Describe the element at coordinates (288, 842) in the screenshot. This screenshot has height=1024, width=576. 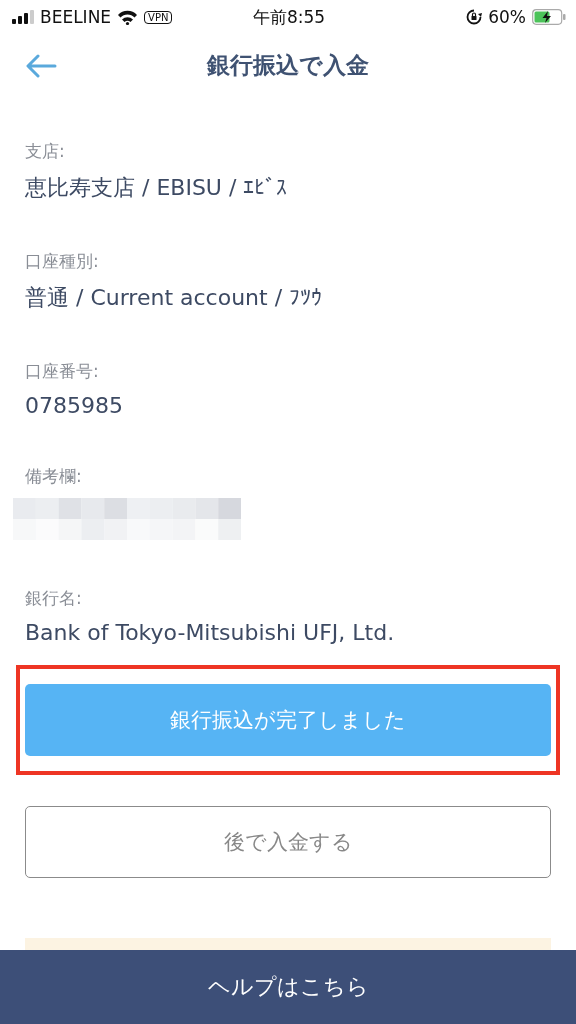
I see `later-button: 後で入金する` at that location.